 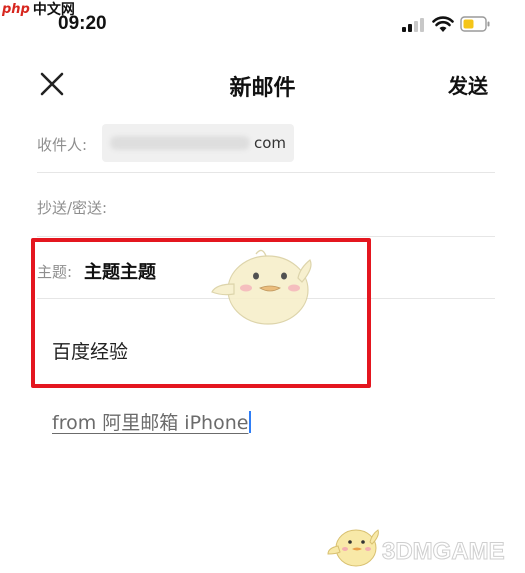 I want to click on to-field: com, so click(x=198, y=143).